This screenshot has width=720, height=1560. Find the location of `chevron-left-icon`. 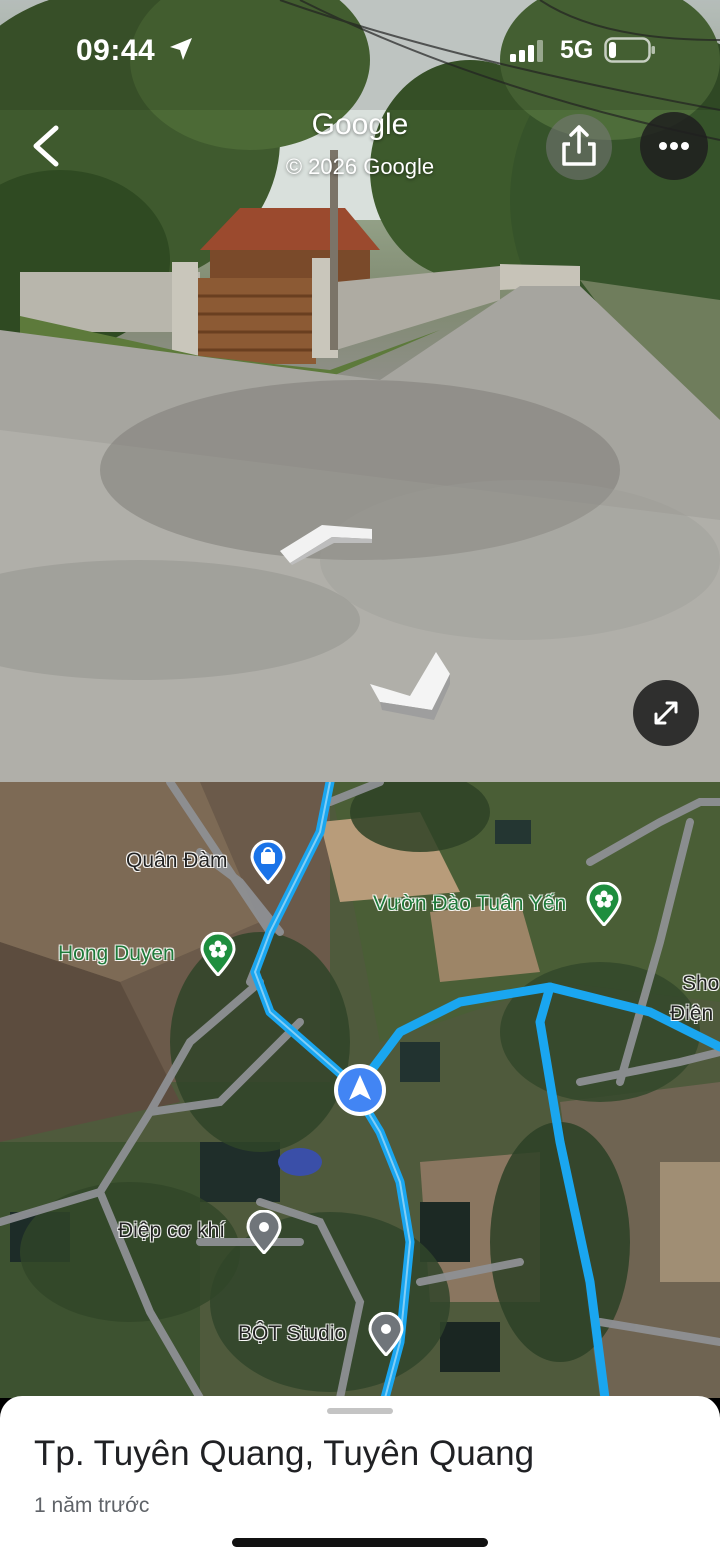

chevron-left-icon is located at coordinates (46, 146).